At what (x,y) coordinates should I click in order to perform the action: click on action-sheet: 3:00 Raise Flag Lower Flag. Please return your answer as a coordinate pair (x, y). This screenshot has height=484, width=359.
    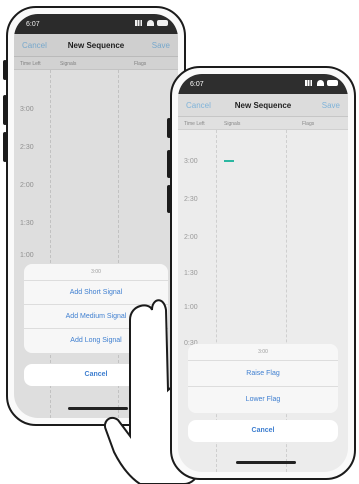
    Looking at the image, I should click on (263, 378).